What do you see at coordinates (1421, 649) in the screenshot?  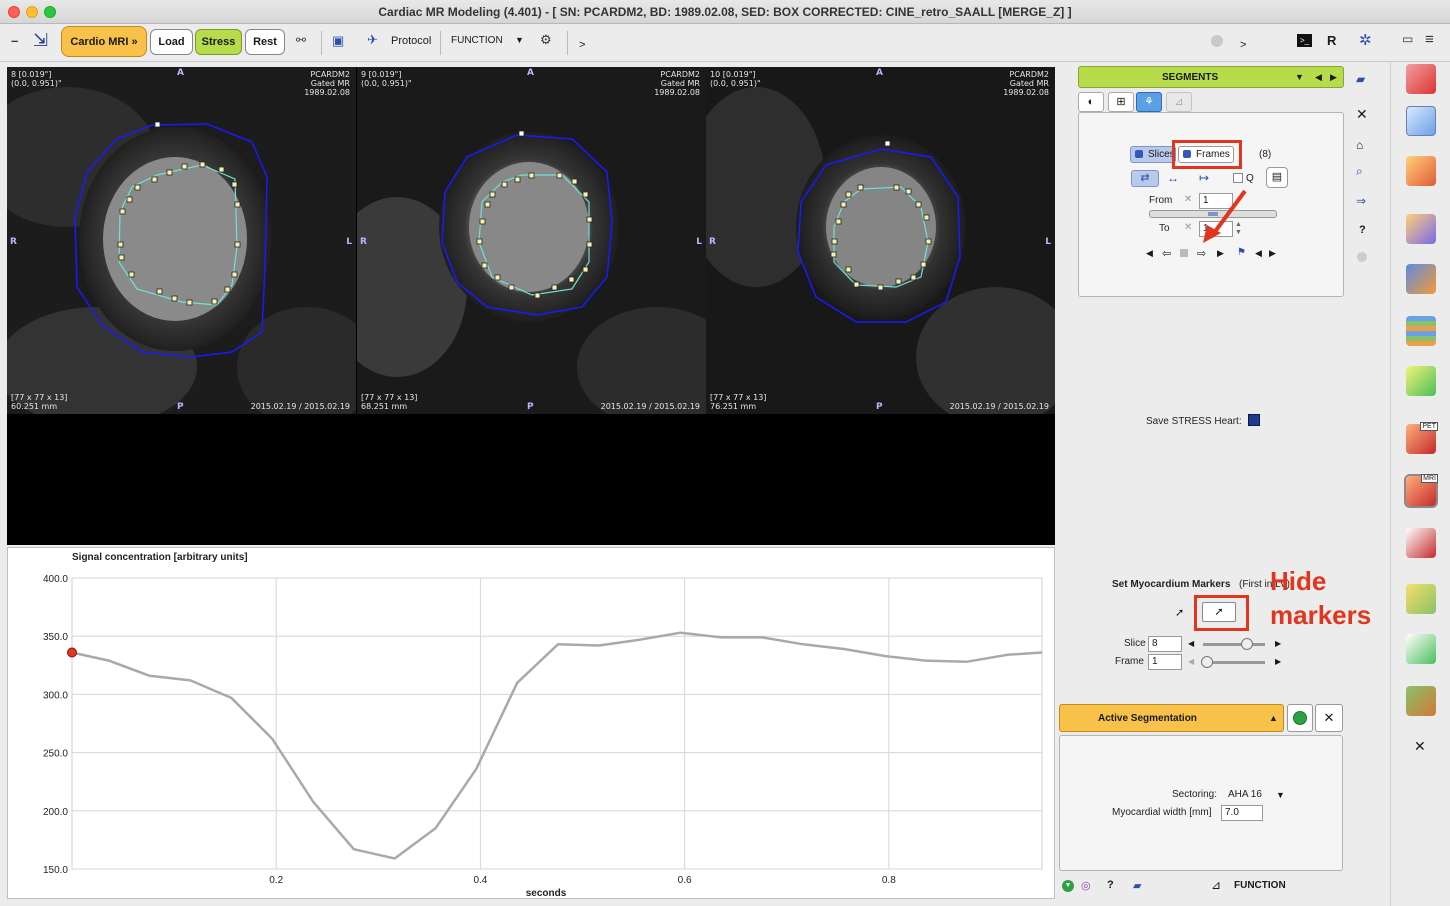 I see `lab-icon` at bounding box center [1421, 649].